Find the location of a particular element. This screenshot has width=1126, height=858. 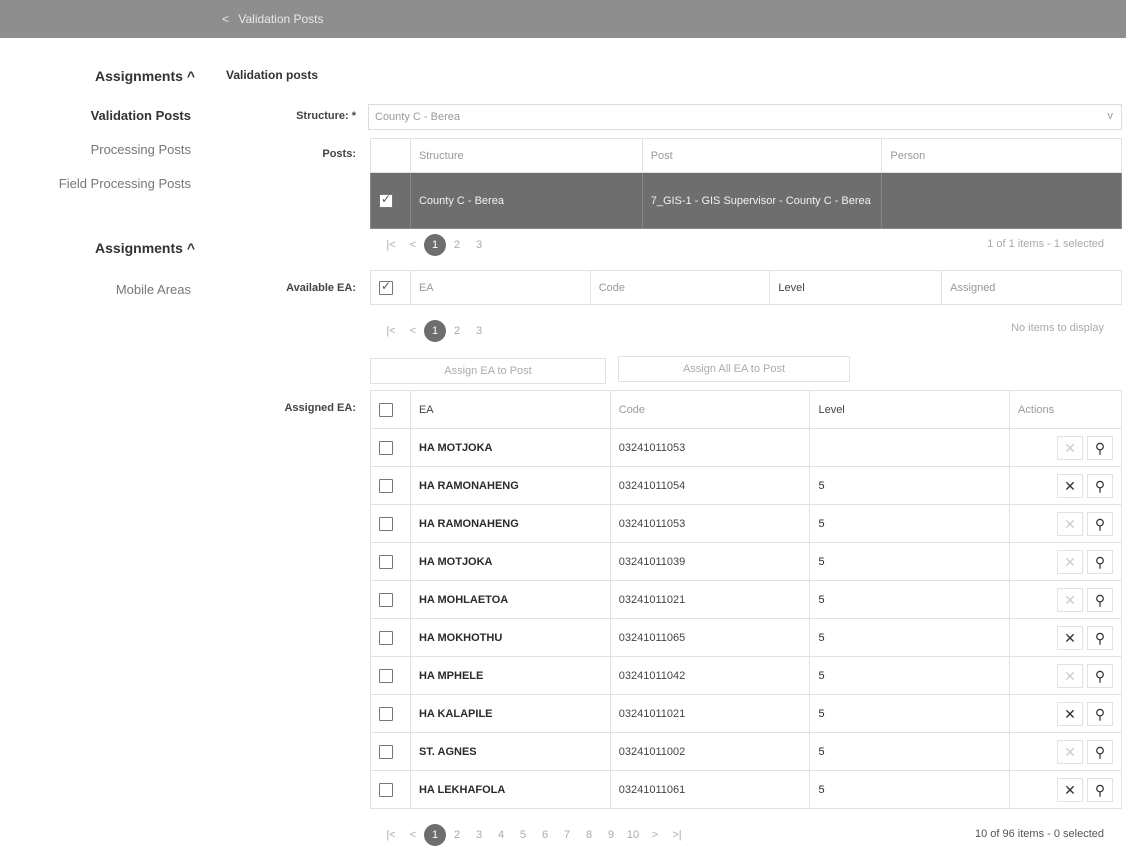

sidebar-item-mobile-areas: Mobile Areas is located at coordinates (153, 289).